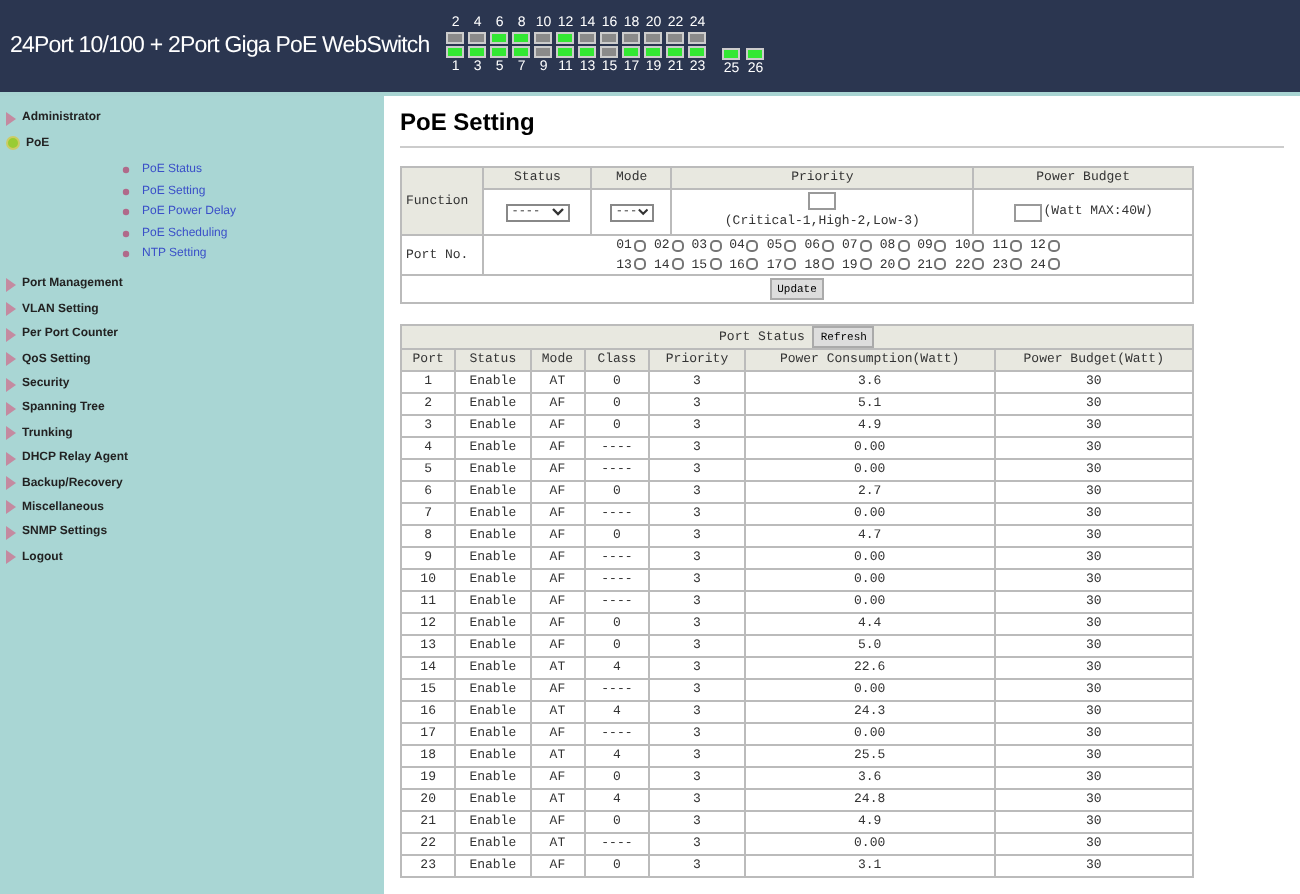 Image resolution: width=1300 pixels, height=894 pixels. What do you see at coordinates (842, 122) in the screenshot?
I see `page-title: PoE Setting` at bounding box center [842, 122].